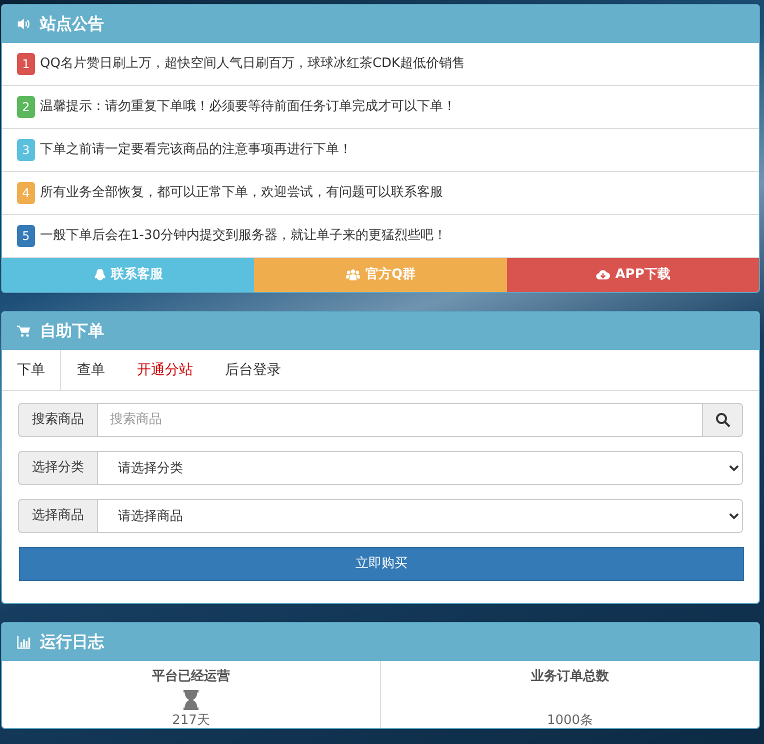 This screenshot has width=764, height=744. Describe the element at coordinates (253, 370) in the screenshot. I see `tab: 后台登录` at that location.